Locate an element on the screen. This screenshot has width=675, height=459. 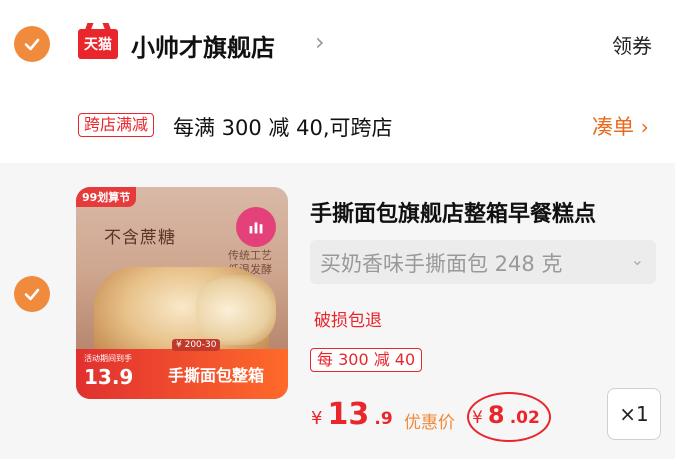
thumb-title: 不含蔗糖 is located at coordinates (140, 238).